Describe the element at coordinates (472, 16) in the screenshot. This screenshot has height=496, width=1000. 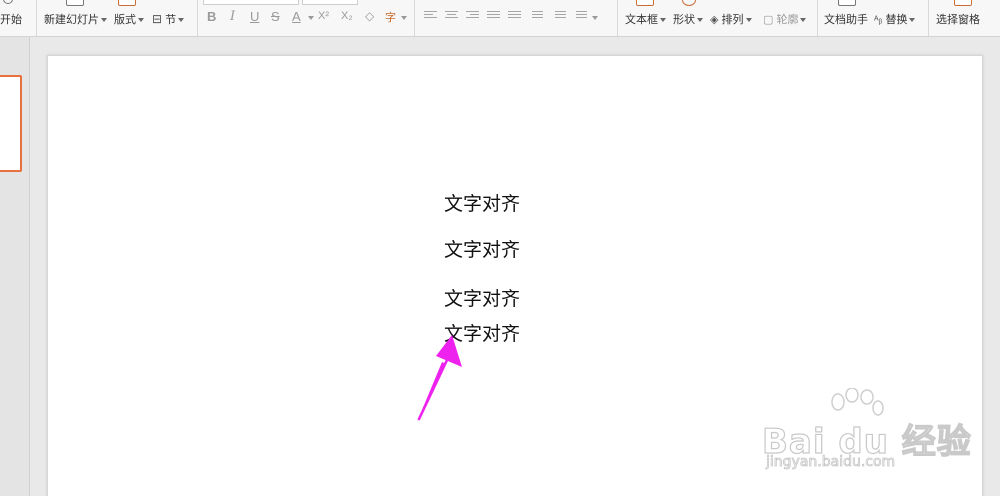
I see `align-right-icon` at that location.